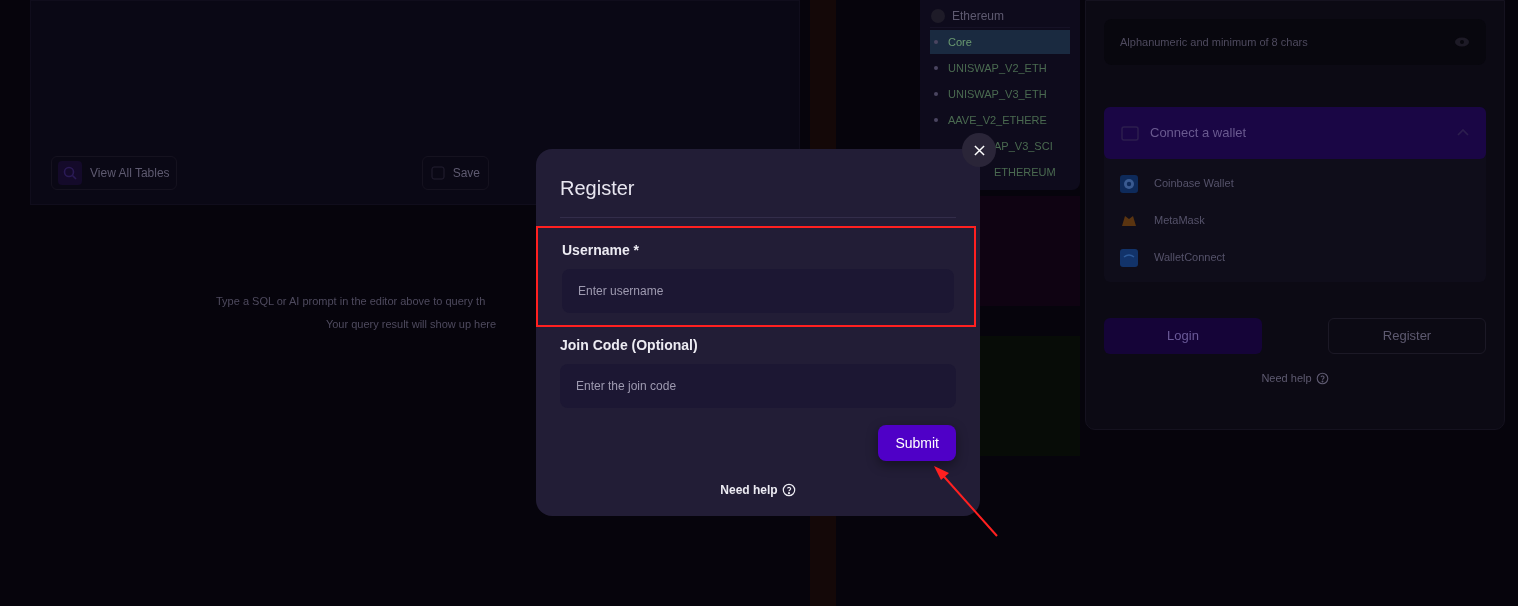  Describe the element at coordinates (1179, 221) in the screenshot. I see `wallet-name: MetaMask` at that location.